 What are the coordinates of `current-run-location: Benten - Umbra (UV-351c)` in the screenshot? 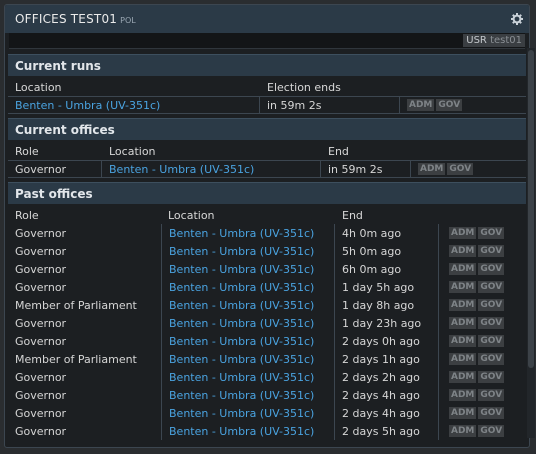 It's located at (134, 105).